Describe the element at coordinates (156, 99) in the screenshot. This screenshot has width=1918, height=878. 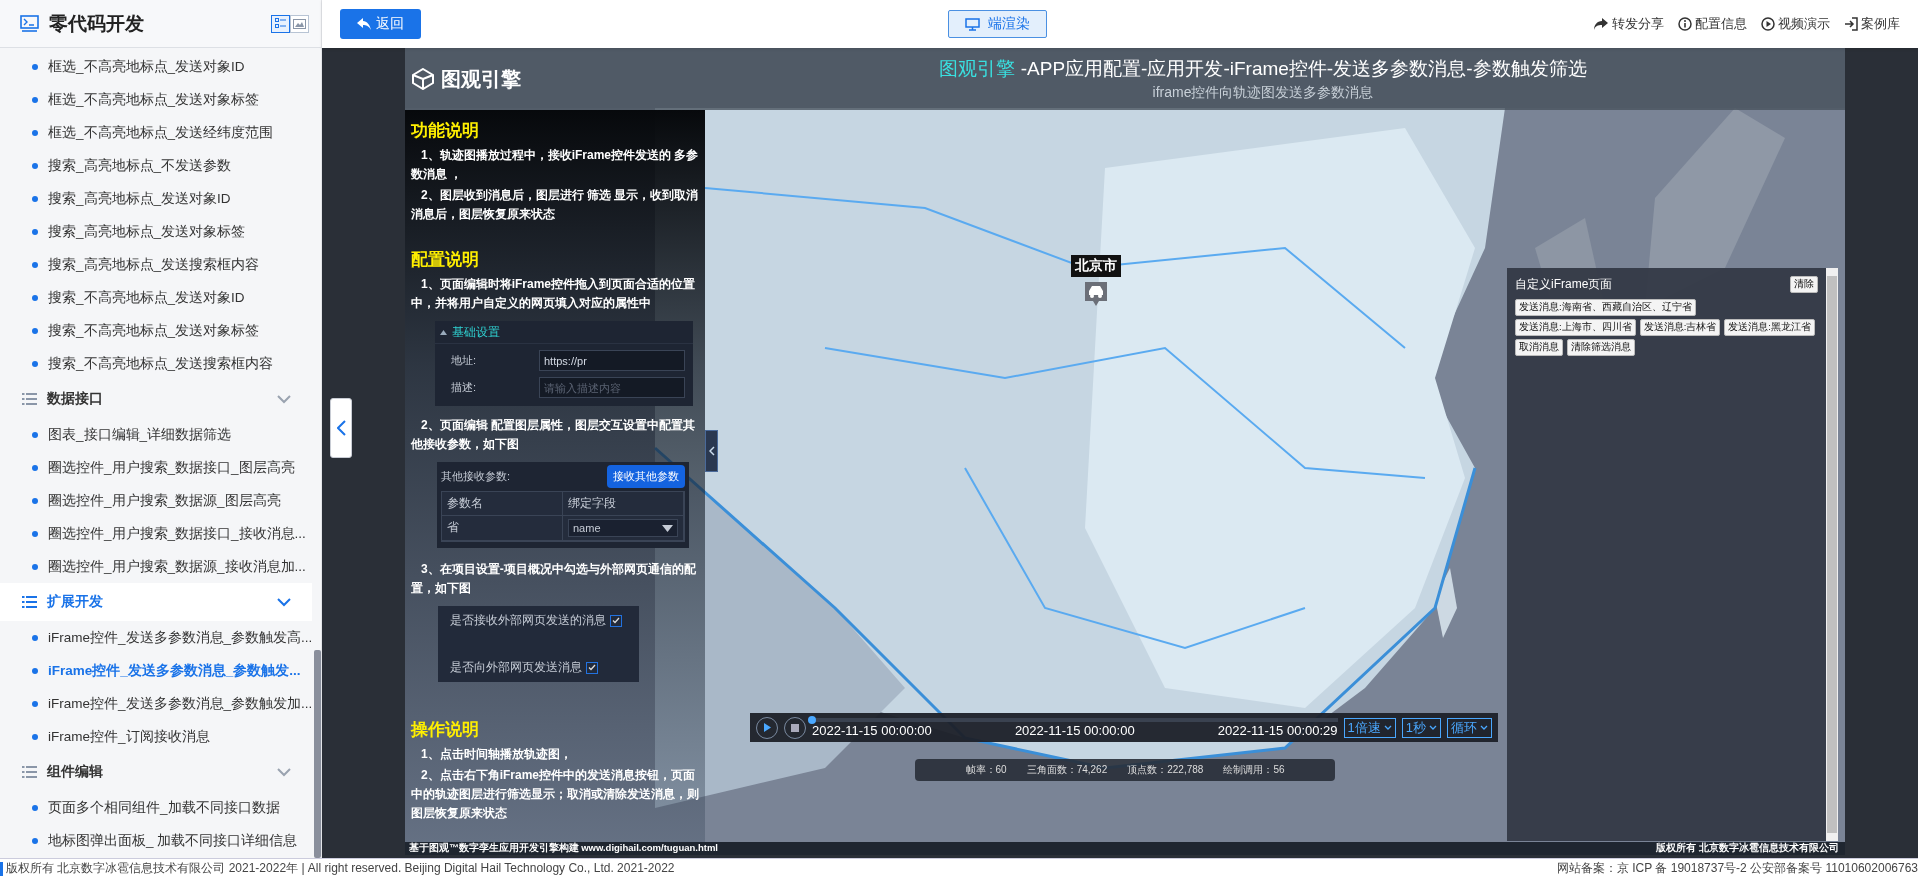
I see `sidebar-item: 框选_不高亮地标点_发送对象标签` at that location.